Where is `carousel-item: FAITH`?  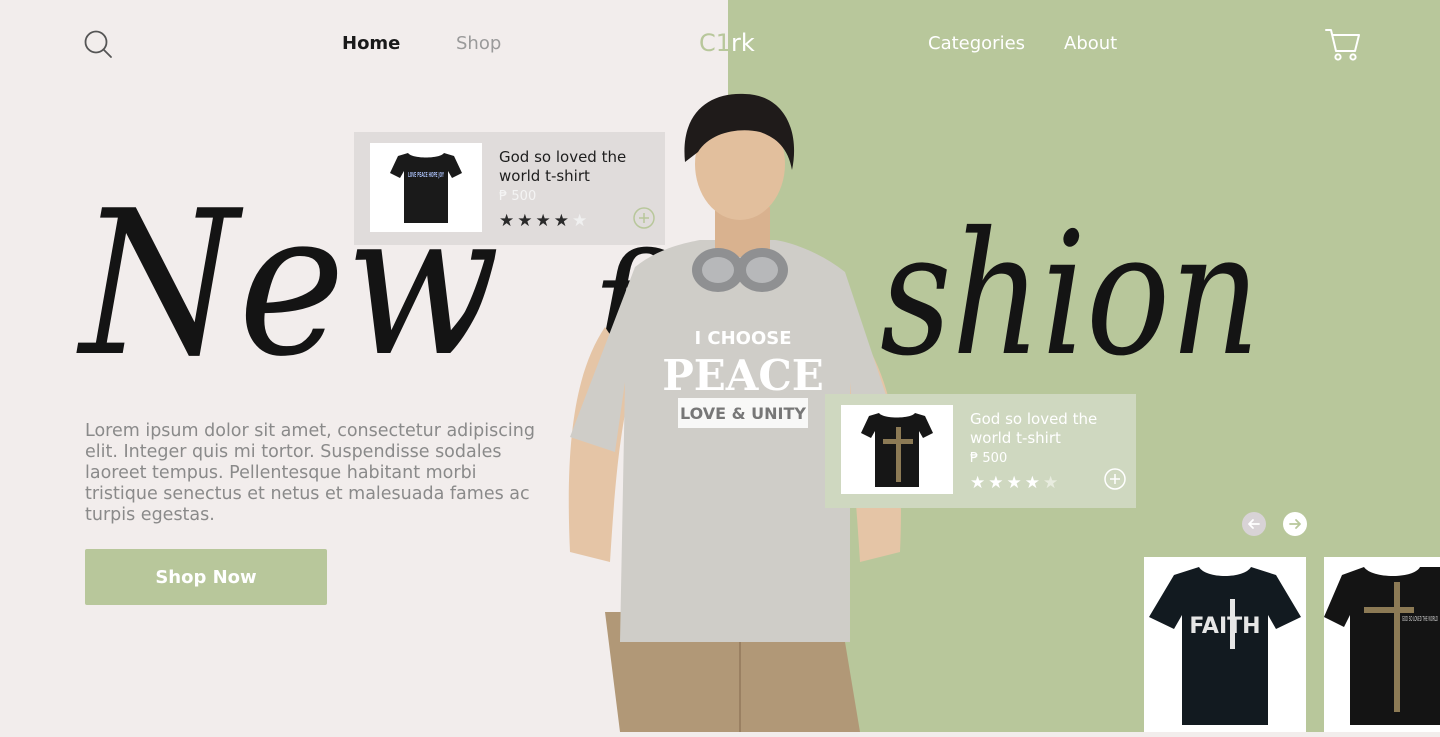
carousel-item: FAITH is located at coordinates (1225, 644).